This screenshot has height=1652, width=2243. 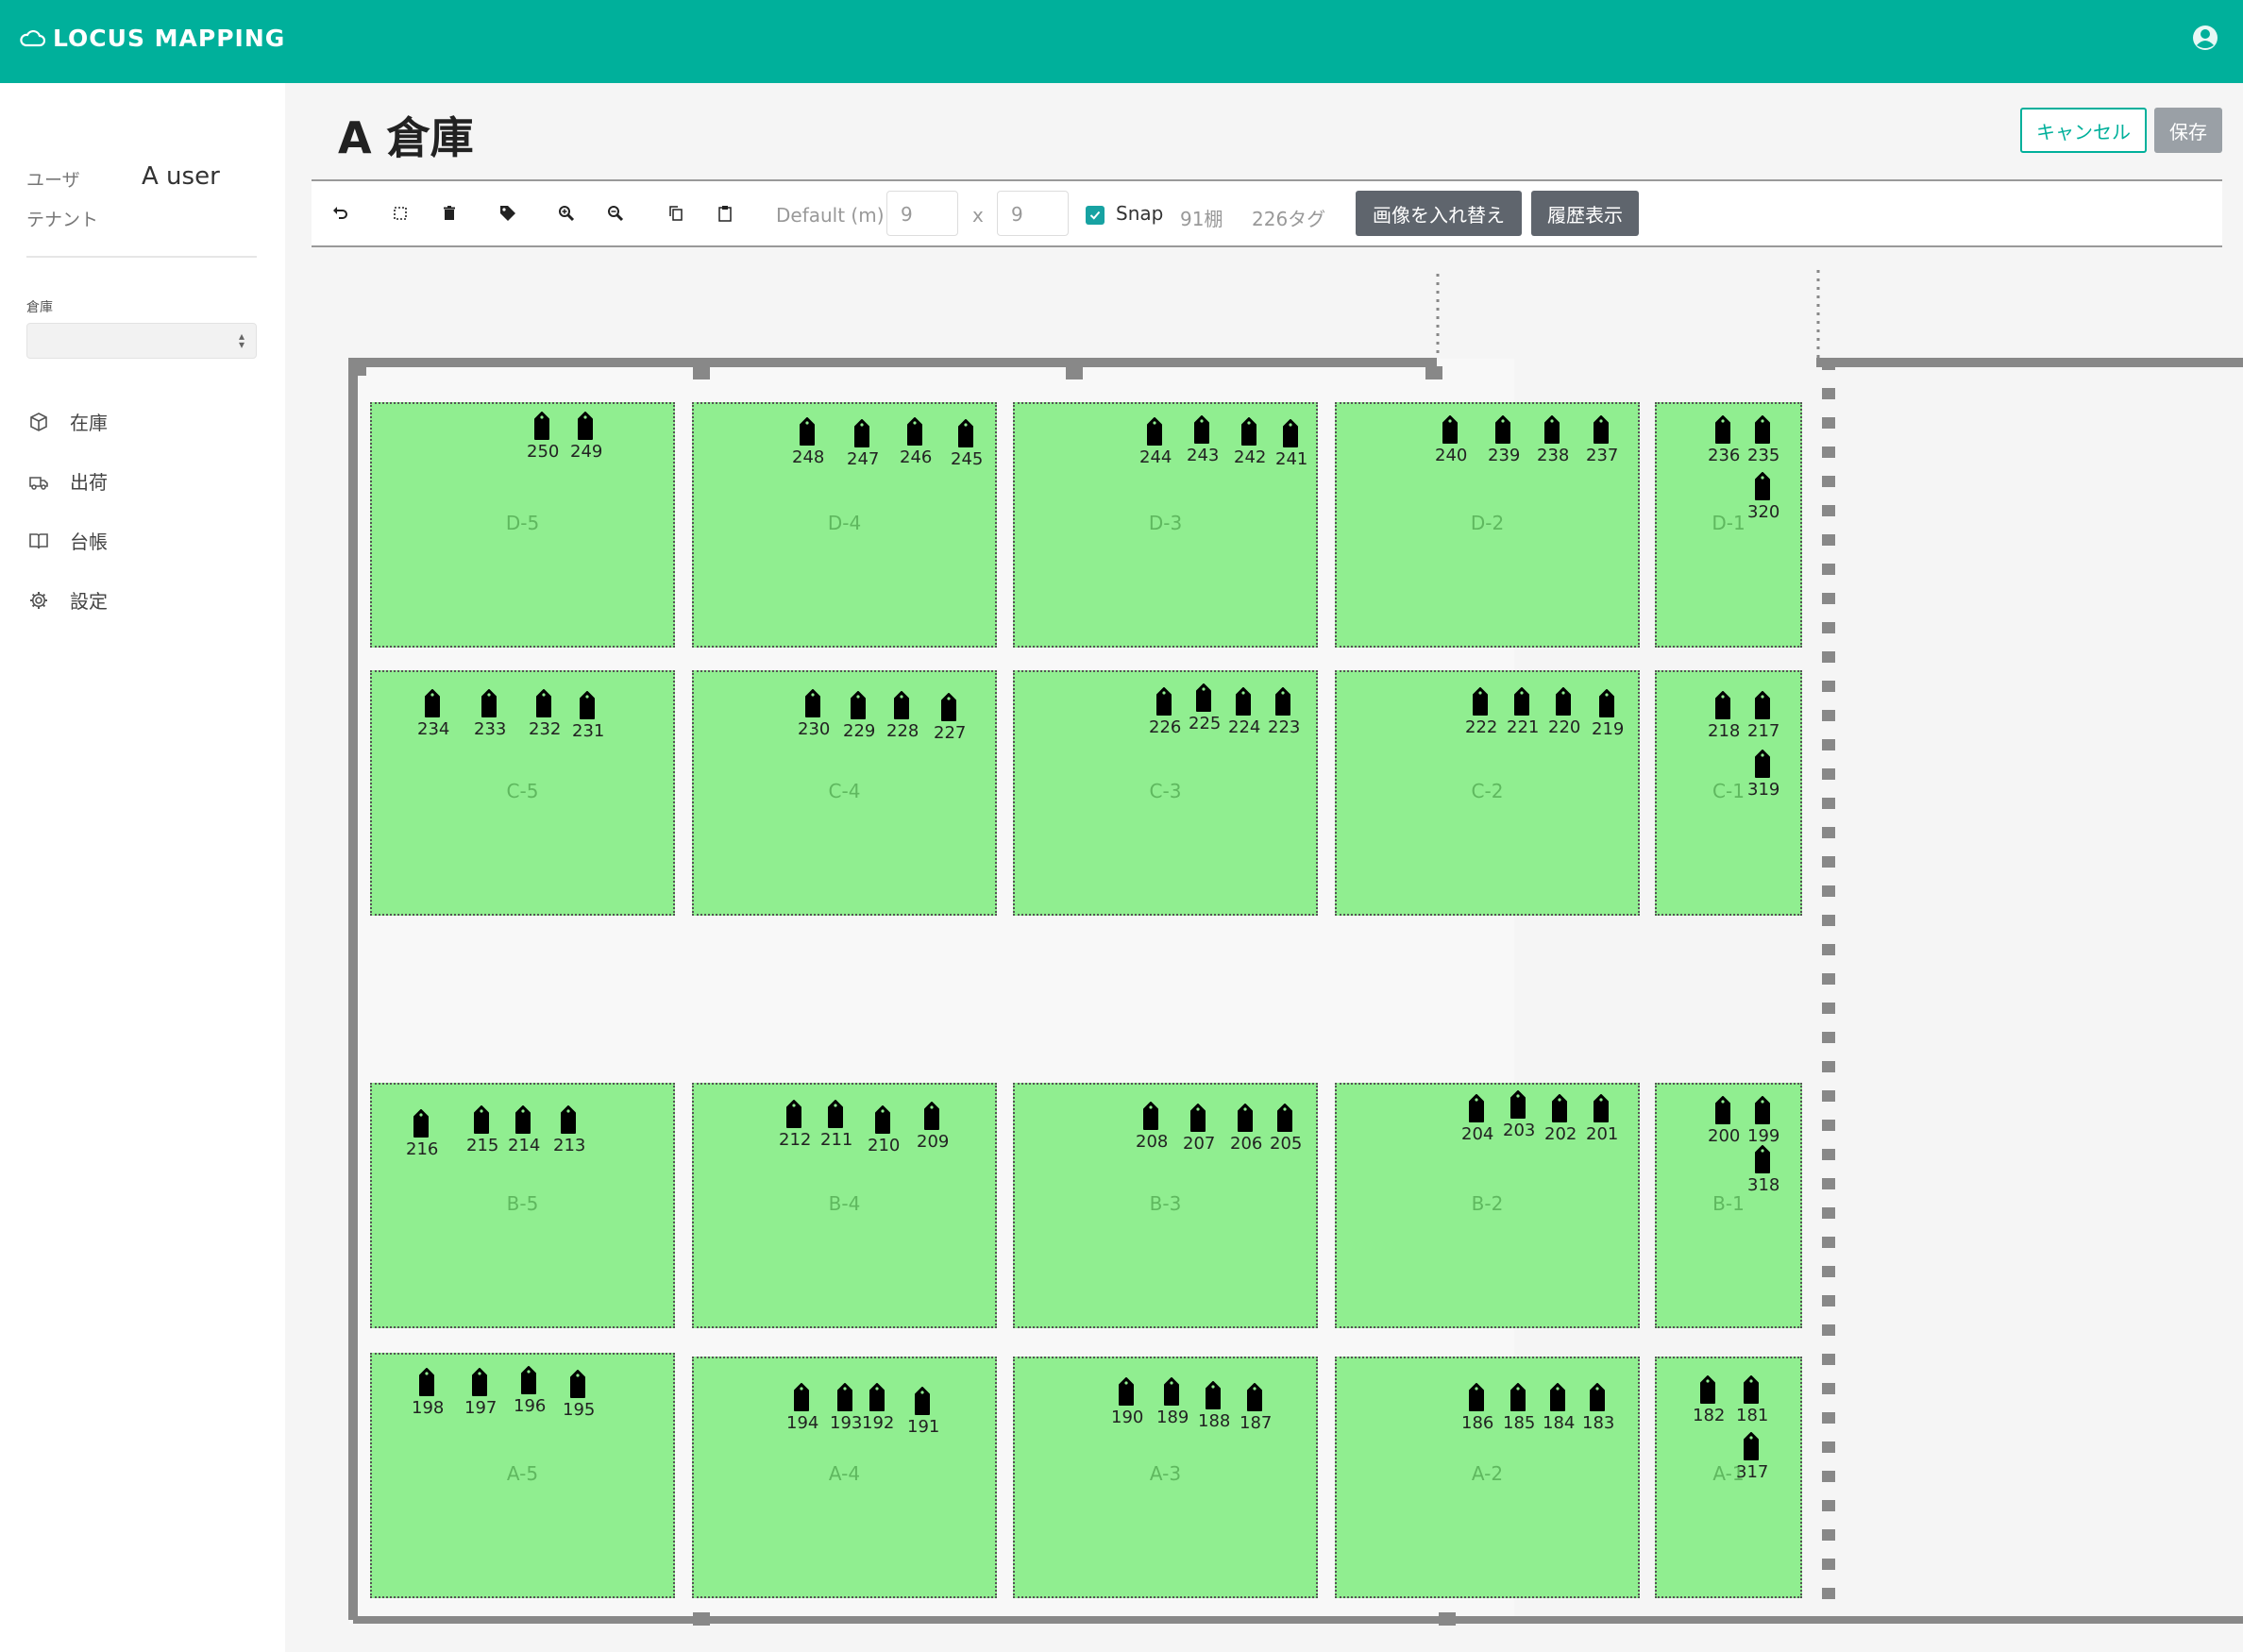 I want to click on sidebar-item-settings: 設定, so click(x=68, y=600).